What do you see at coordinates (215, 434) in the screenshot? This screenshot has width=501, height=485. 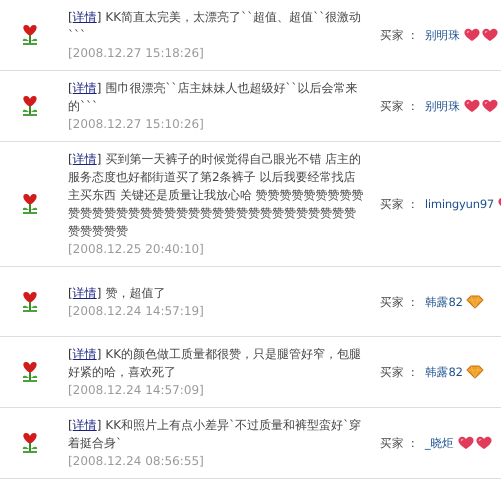 I see `review-text: [详情] KK和照片上有点小差异`不过质量和裤型蛮好`穿着挺合身`` at bounding box center [215, 434].